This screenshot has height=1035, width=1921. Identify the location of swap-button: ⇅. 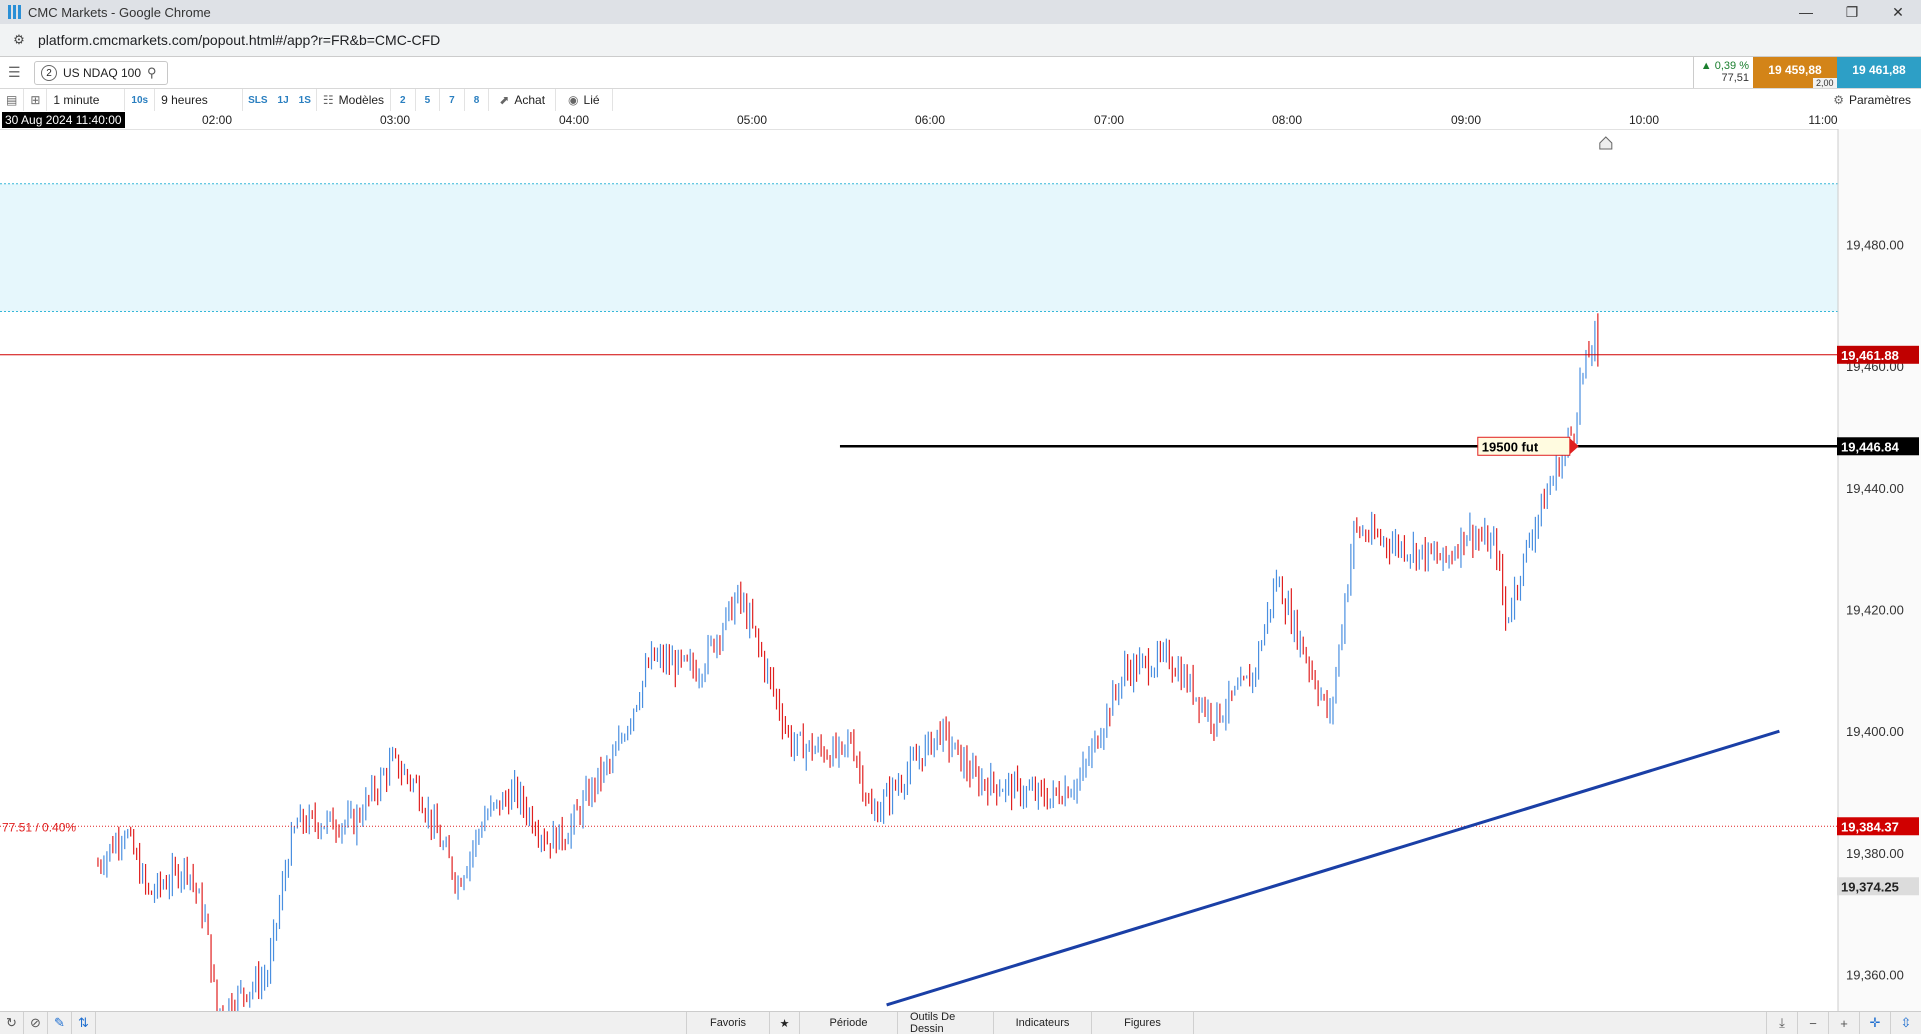
(84, 1023).